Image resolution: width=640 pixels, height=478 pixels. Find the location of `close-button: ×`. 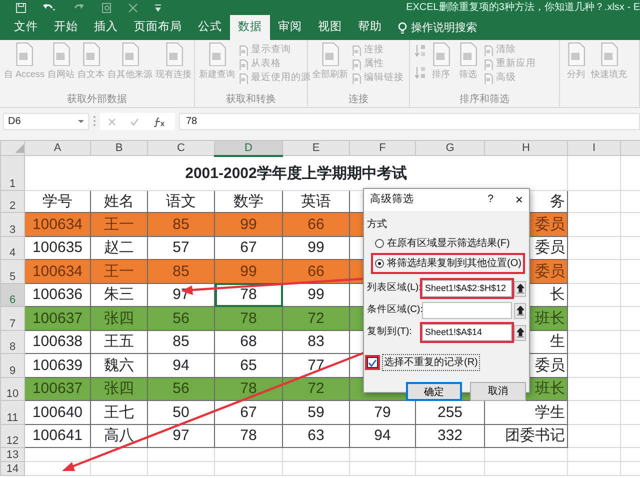

close-button: × is located at coordinates (519, 200).